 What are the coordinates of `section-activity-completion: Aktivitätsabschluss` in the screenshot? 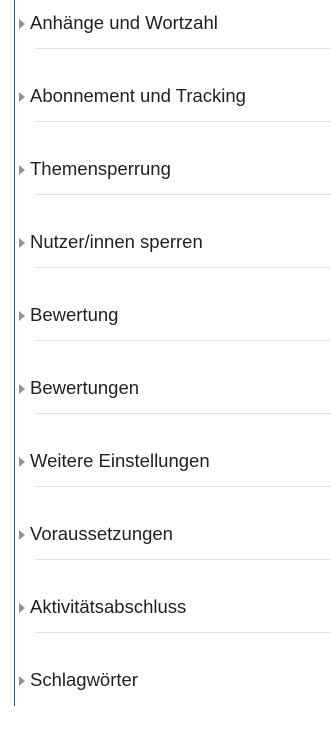 It's located at (173, 609).